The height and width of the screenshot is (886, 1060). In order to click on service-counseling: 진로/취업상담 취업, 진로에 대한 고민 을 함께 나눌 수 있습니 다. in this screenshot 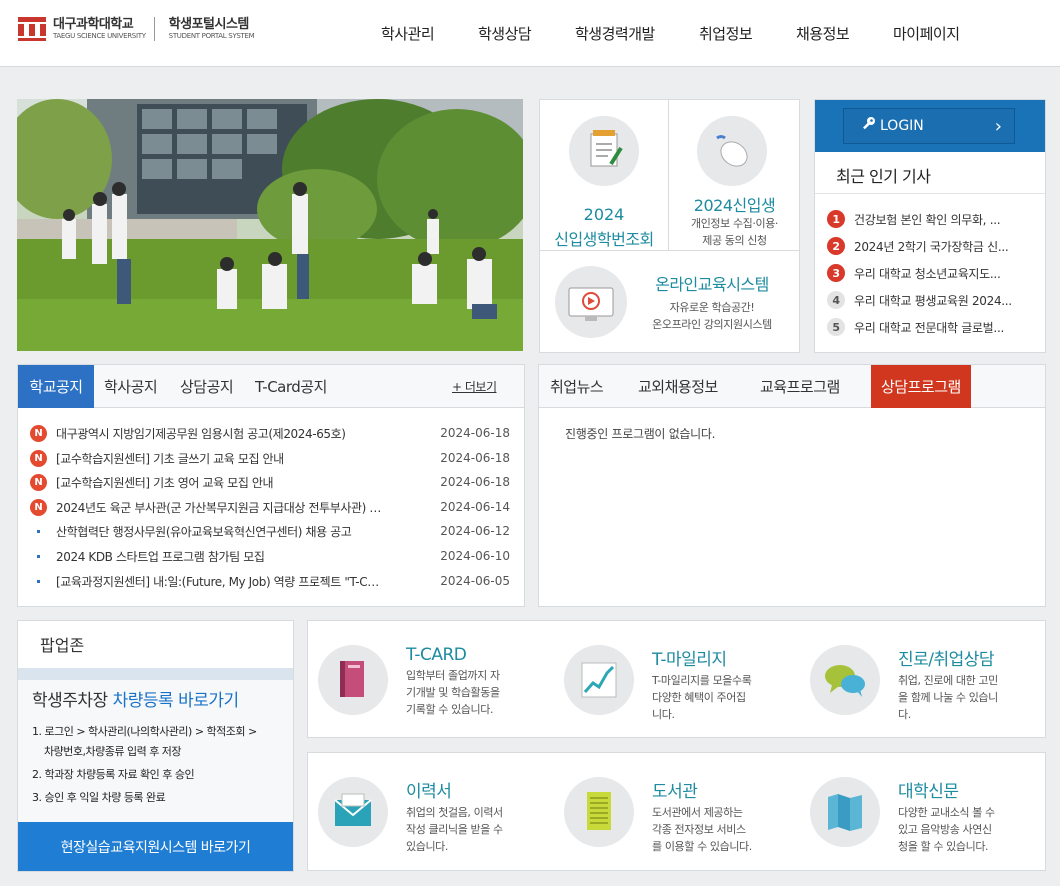, I will do `click(904, 684)`.